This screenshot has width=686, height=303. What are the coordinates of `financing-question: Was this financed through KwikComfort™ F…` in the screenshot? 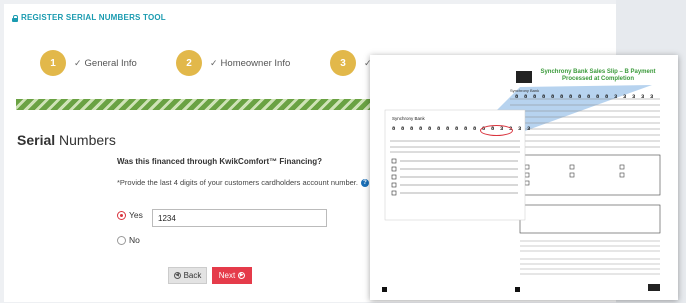 It's located at (220, 161).